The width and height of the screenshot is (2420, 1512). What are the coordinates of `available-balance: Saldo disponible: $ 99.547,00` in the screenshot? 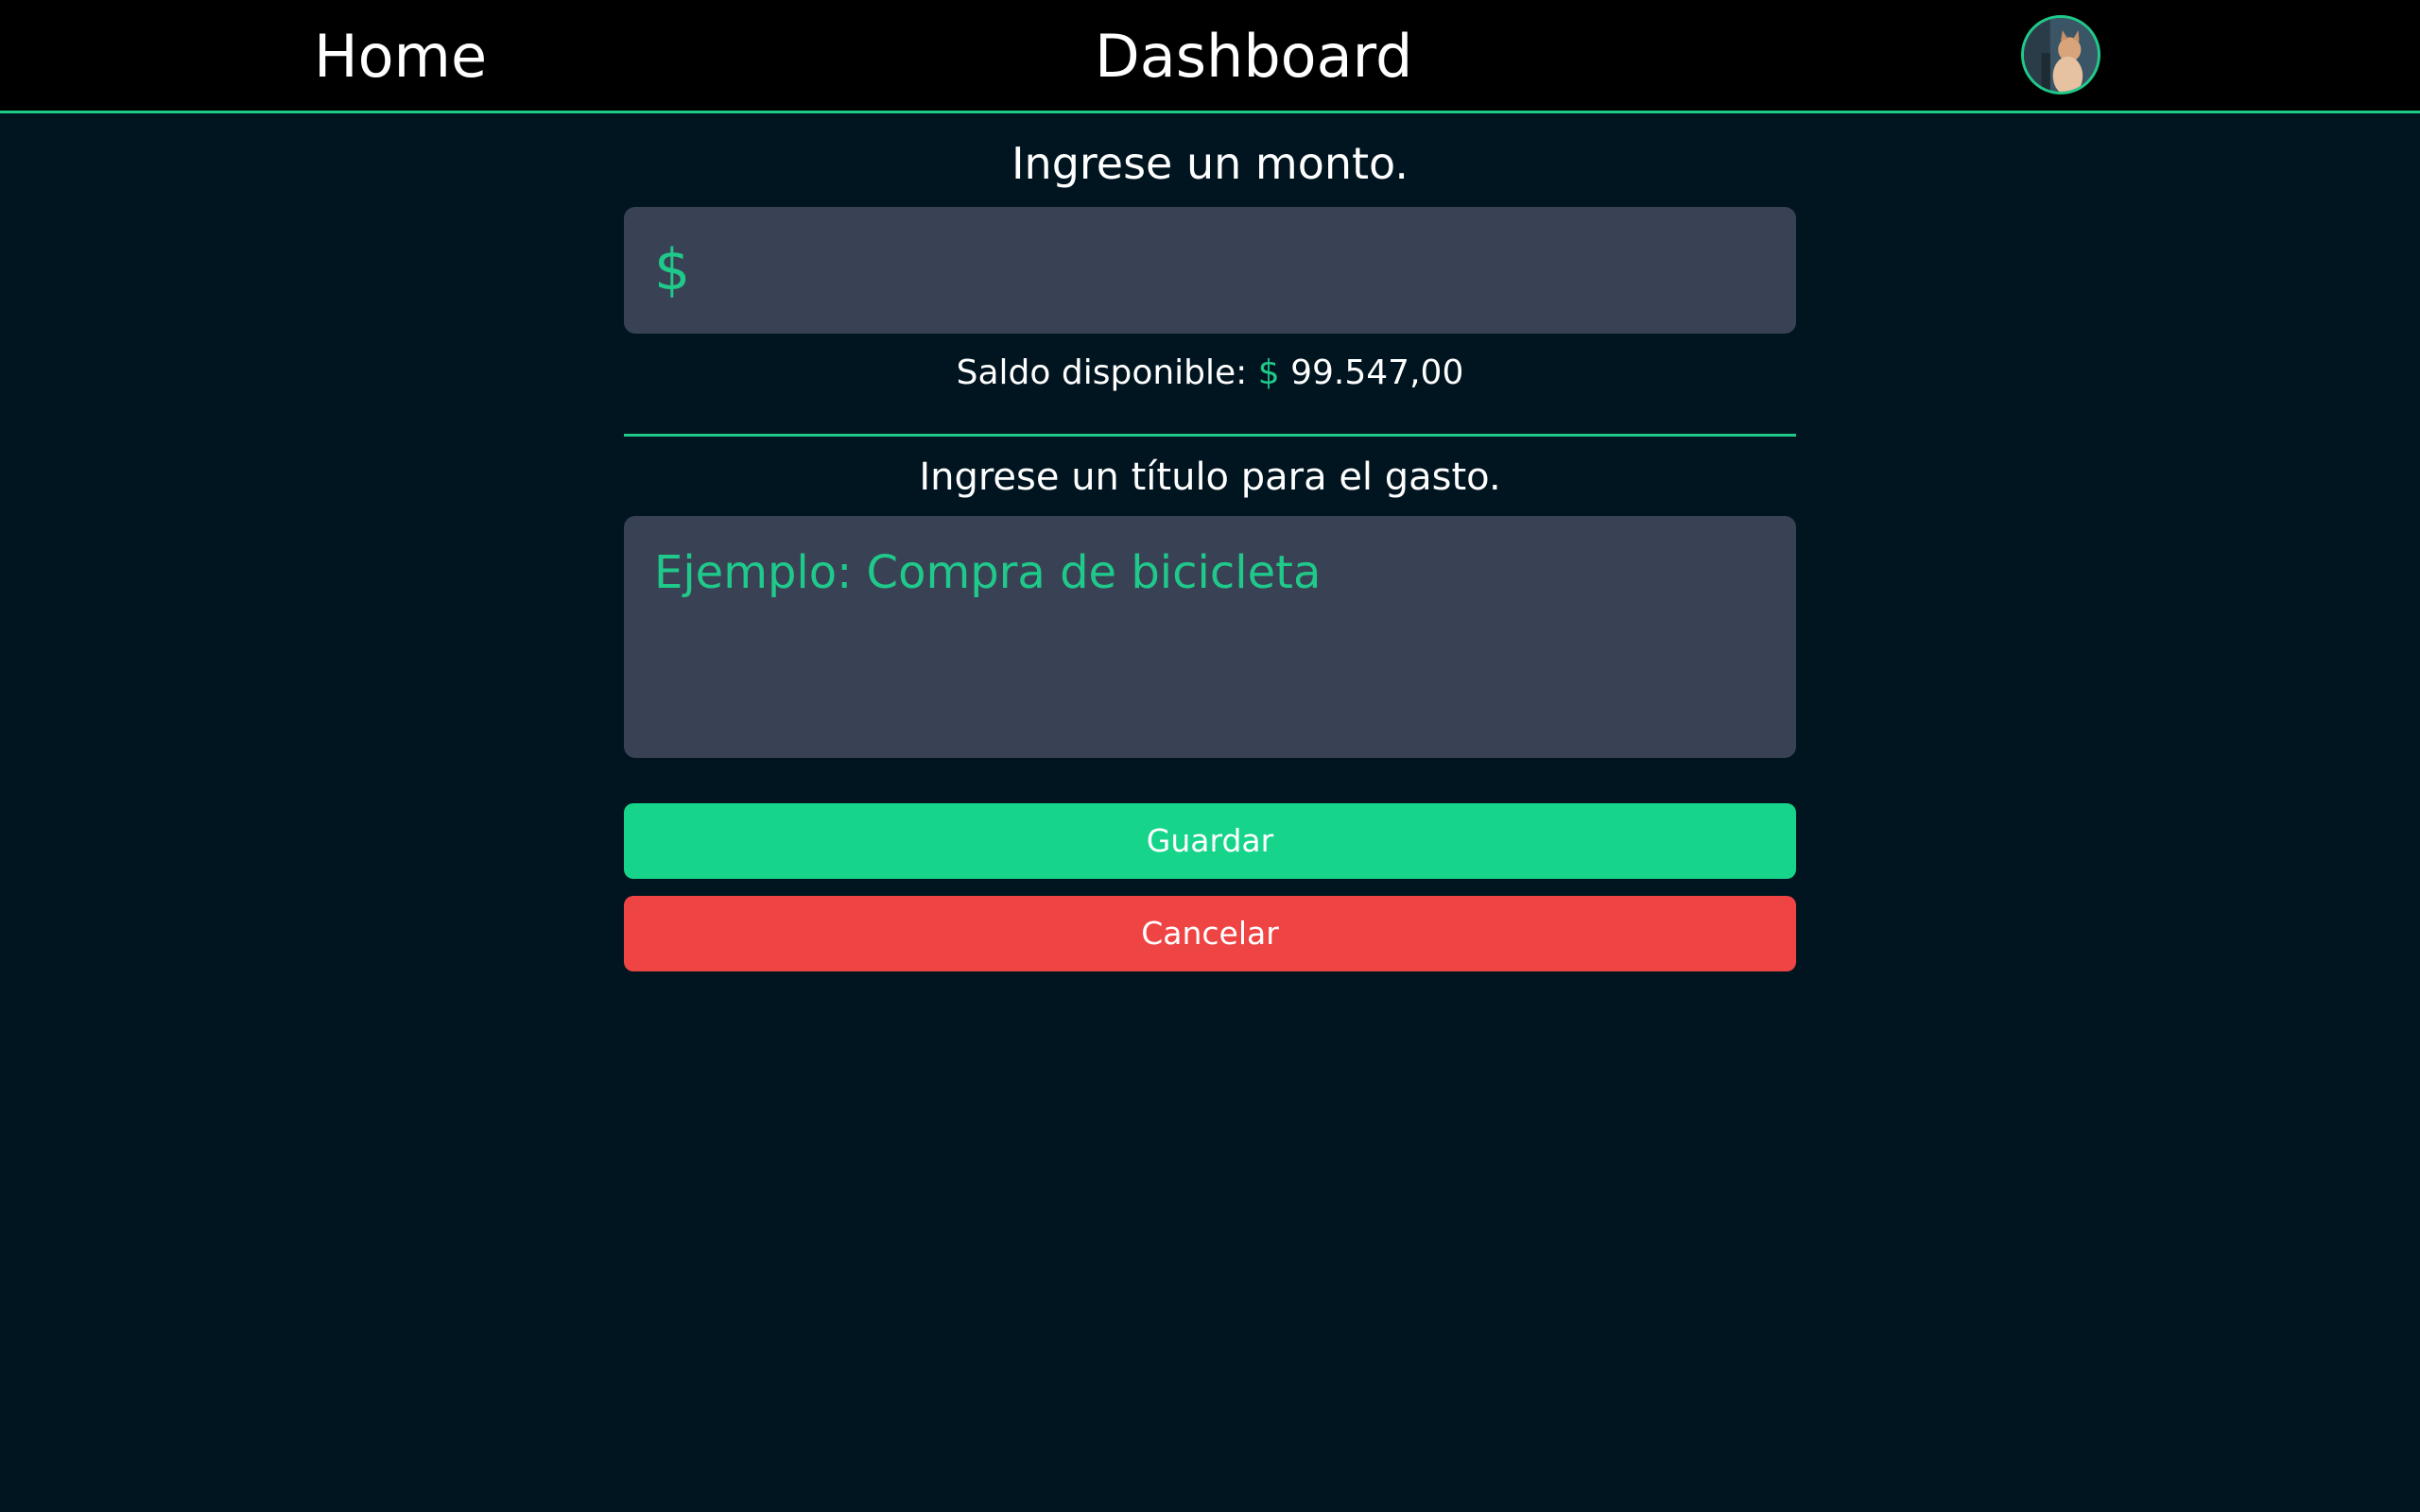 It's located at (1210, 373).